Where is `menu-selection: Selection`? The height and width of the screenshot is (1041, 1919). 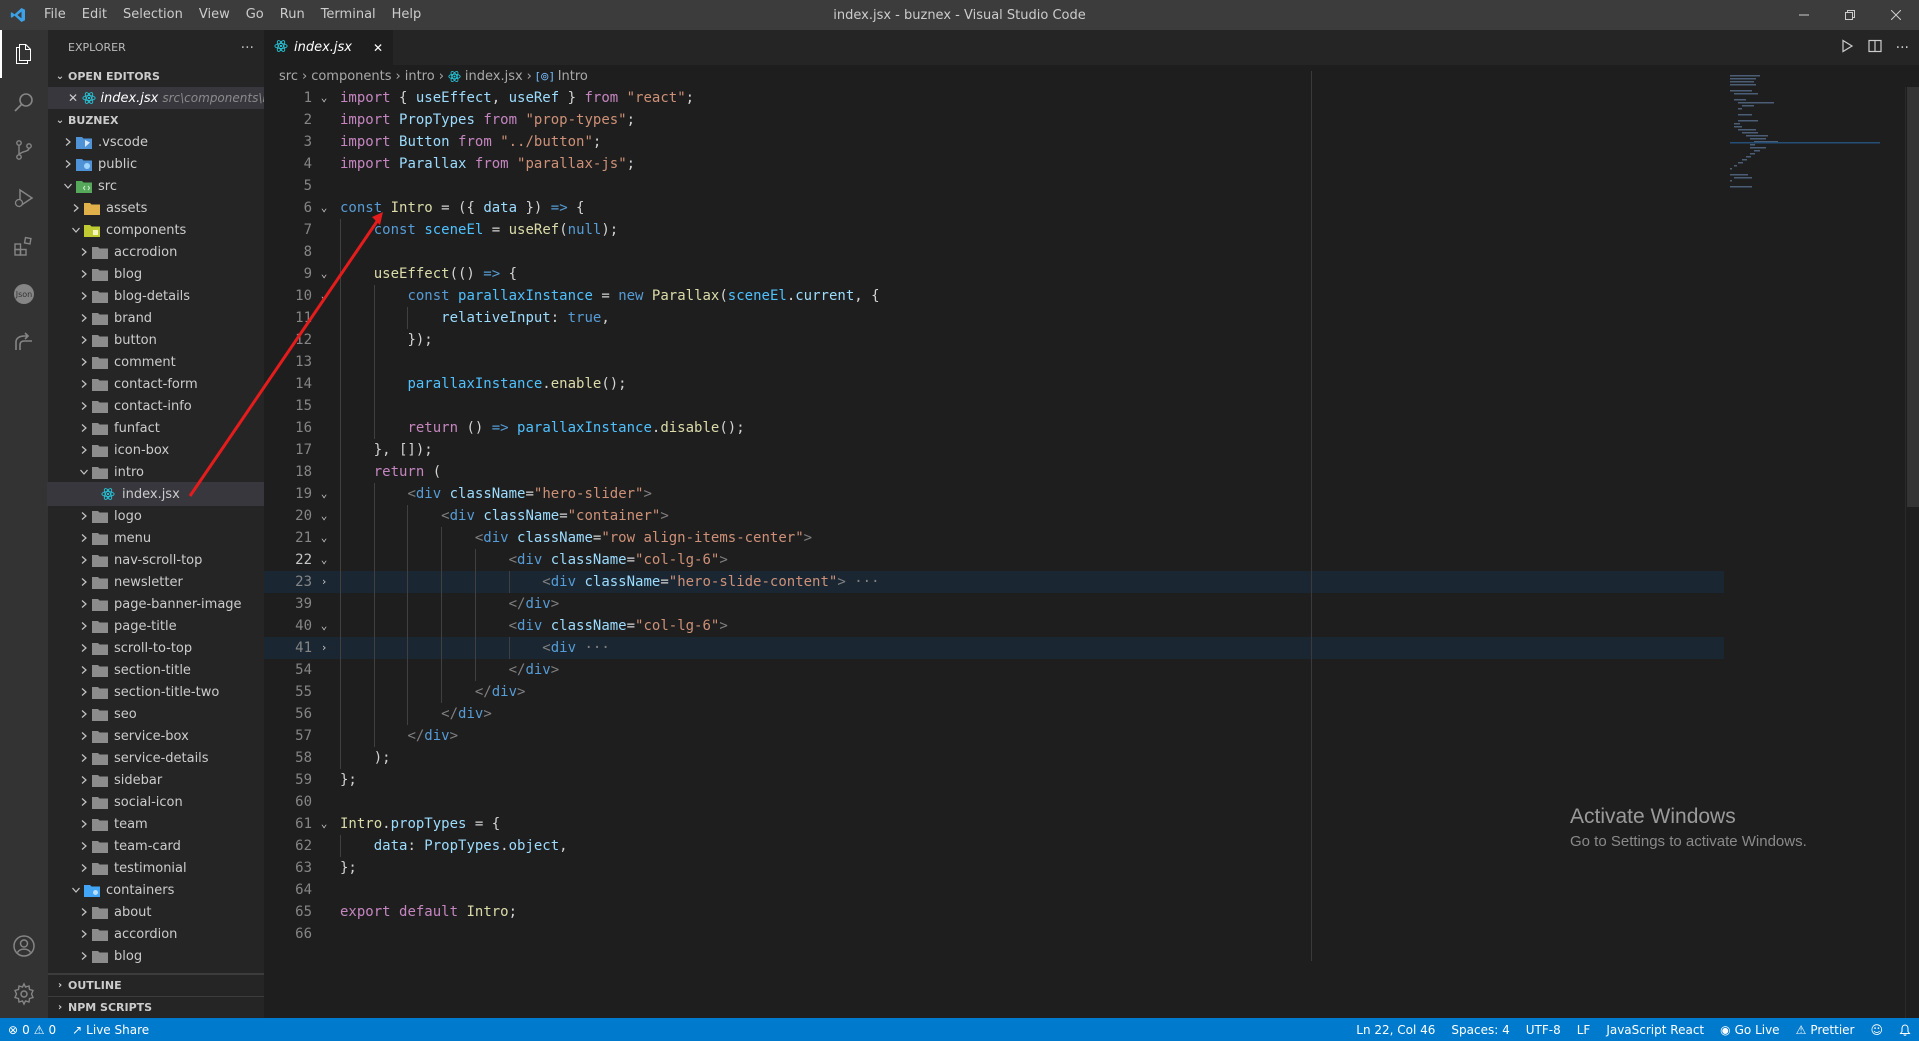 menu-selection: Selection is located at coordinates (153, 15).